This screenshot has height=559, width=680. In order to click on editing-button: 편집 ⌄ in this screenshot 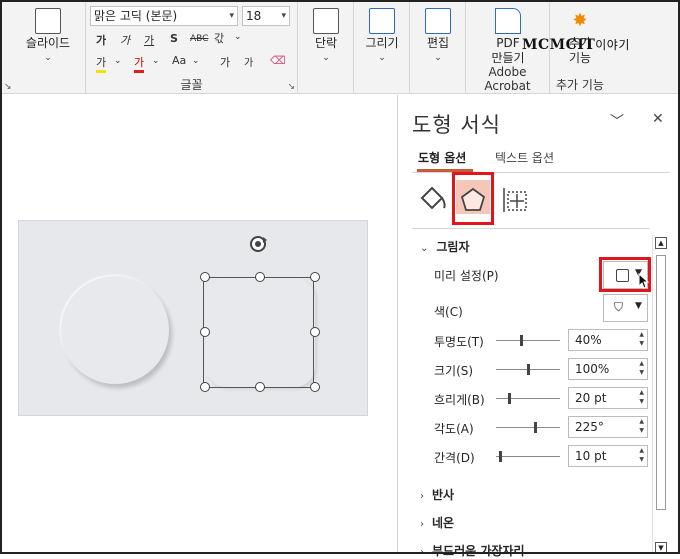, I will do `click(438, 37)`.